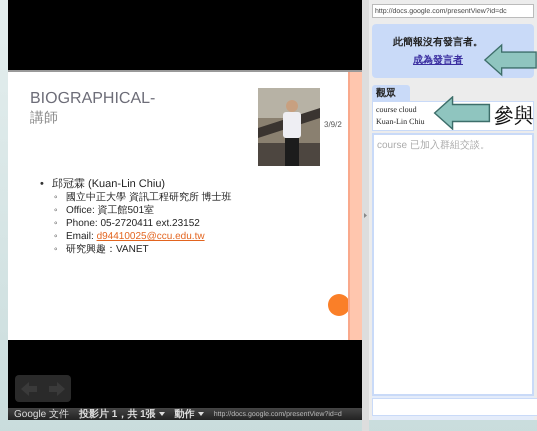 The height and width of the screenshot is (431, 537). Describe the element at coordinates (110, 210) in the screenshot. I see `bullet-text: Office: 資工館501室` at that location.